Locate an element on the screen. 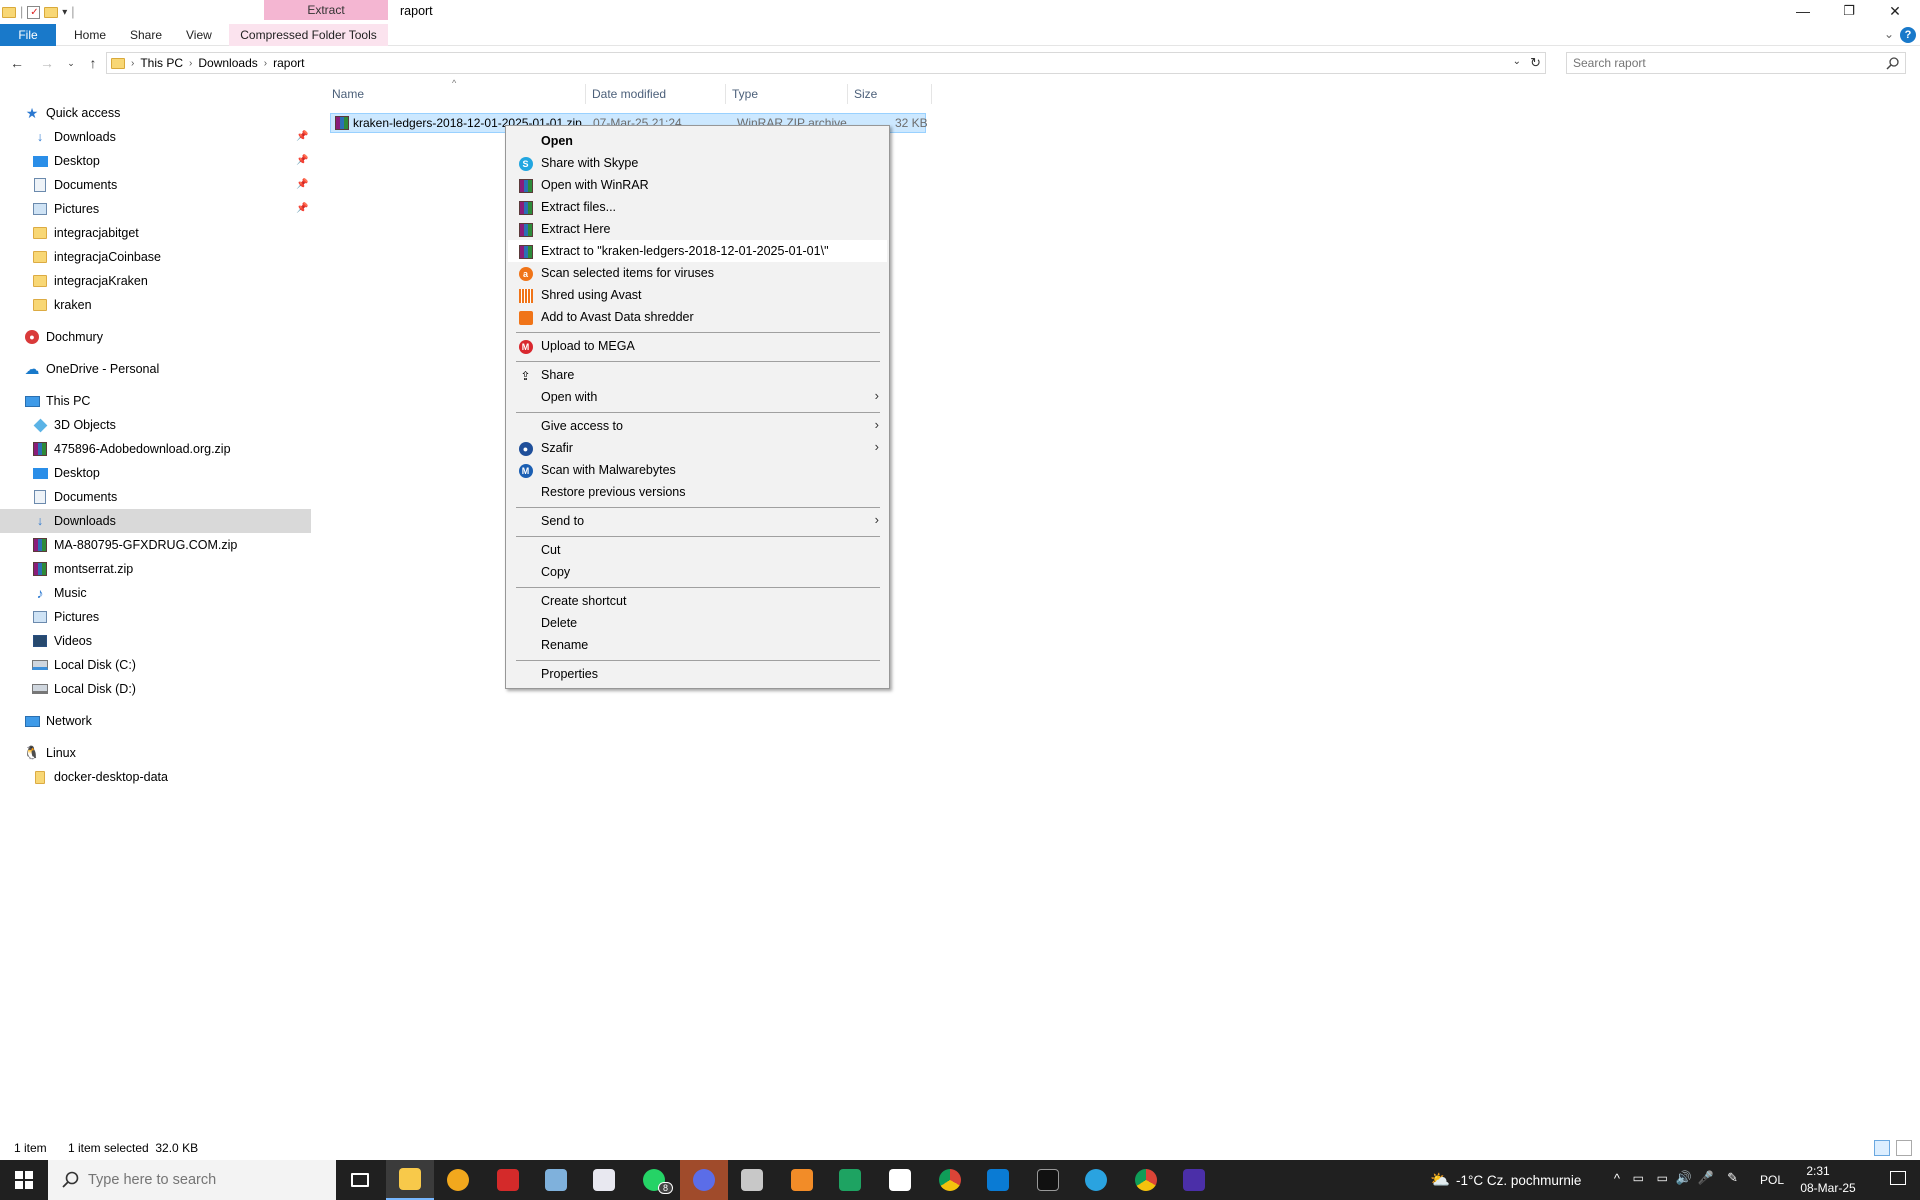 The image size is (1920, 1200). back-arrow-icon: ← is located at coordinates (17, 63).